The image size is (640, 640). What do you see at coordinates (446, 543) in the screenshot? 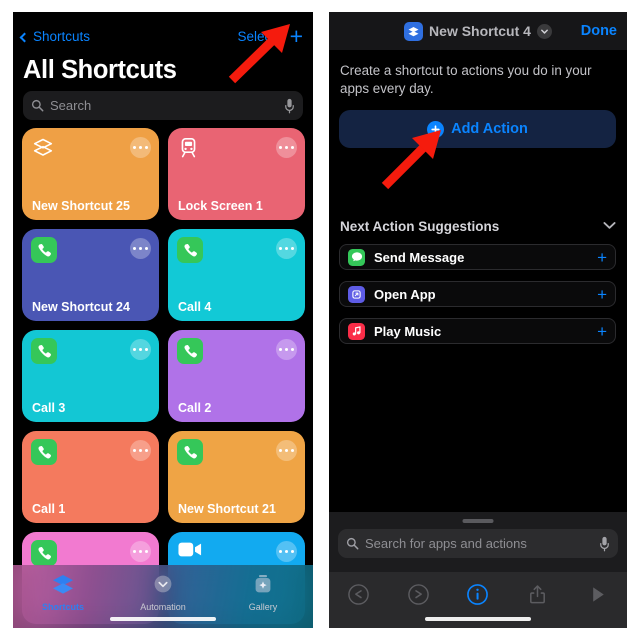
I see `action-search-placeholder: Search for apps and actions` at bounding box center [446, 543].